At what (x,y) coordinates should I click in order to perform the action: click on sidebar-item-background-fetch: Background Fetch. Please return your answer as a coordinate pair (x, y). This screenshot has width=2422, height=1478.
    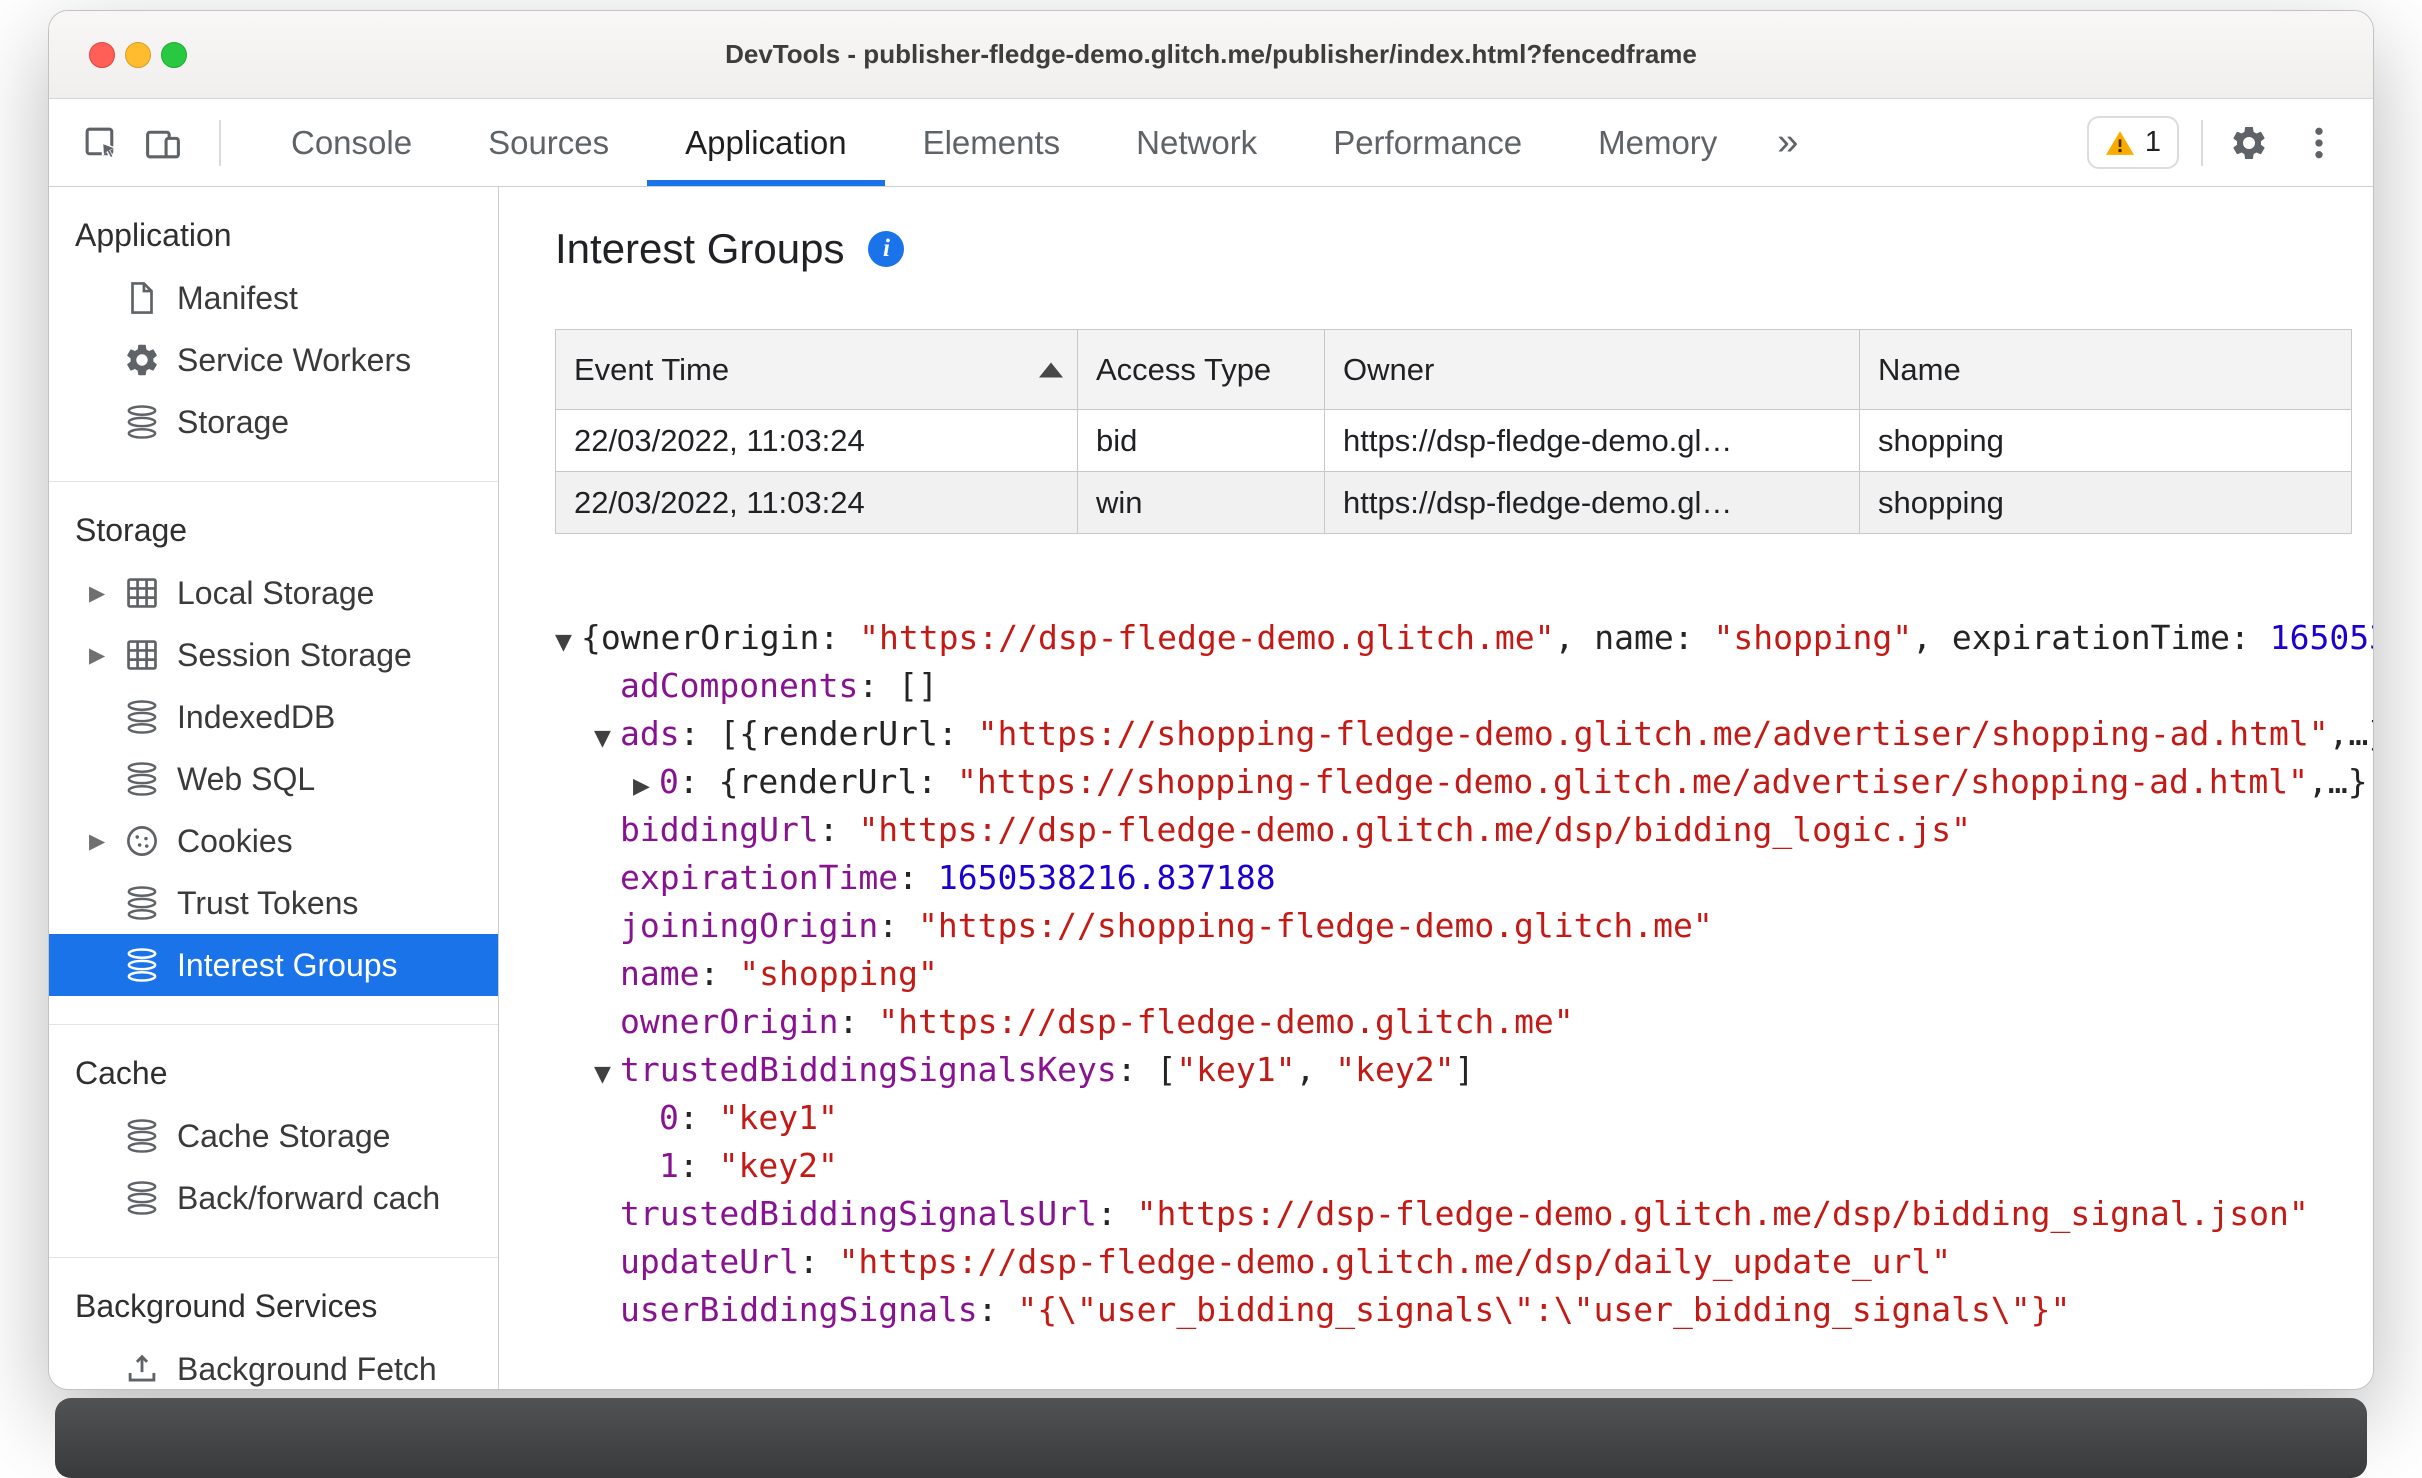
    Looking at the image, I should click on (273, 1363).